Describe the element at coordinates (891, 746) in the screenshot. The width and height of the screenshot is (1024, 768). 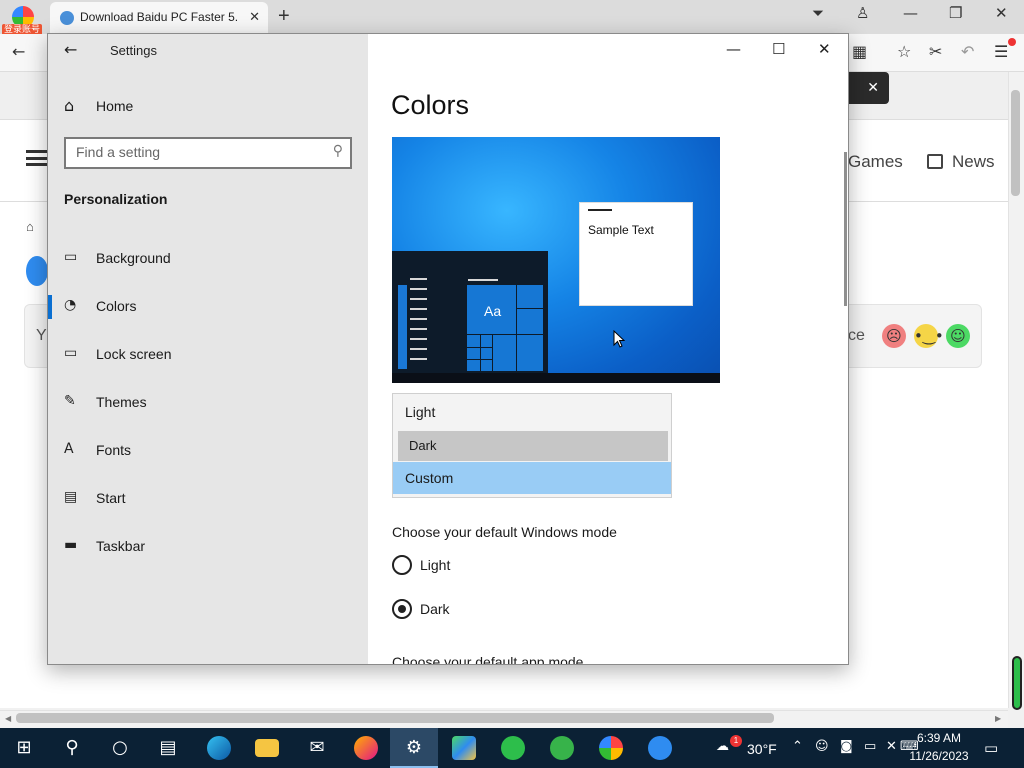
I see `volume-muted-icon: ✕` at that location.